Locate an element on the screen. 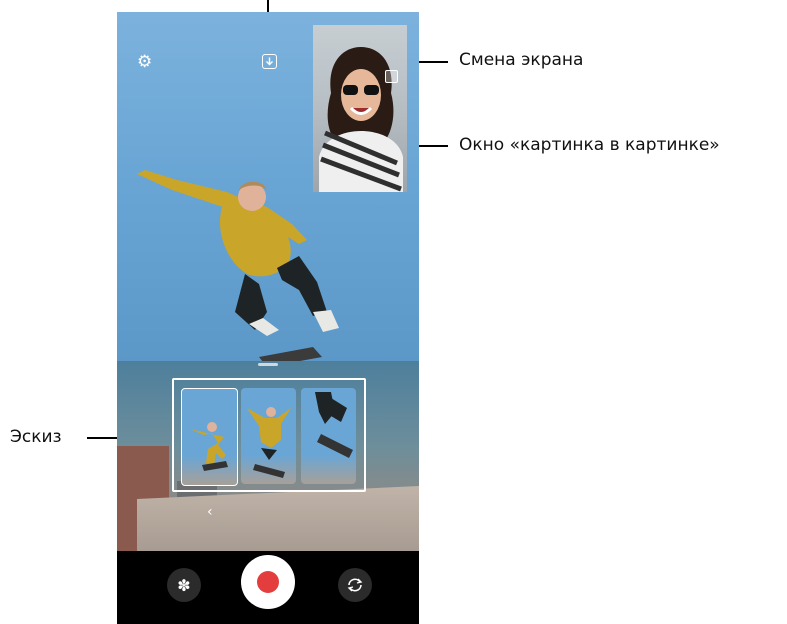 This screenshot has width=787, height=624. record-button is located at coordinates (268, 582).